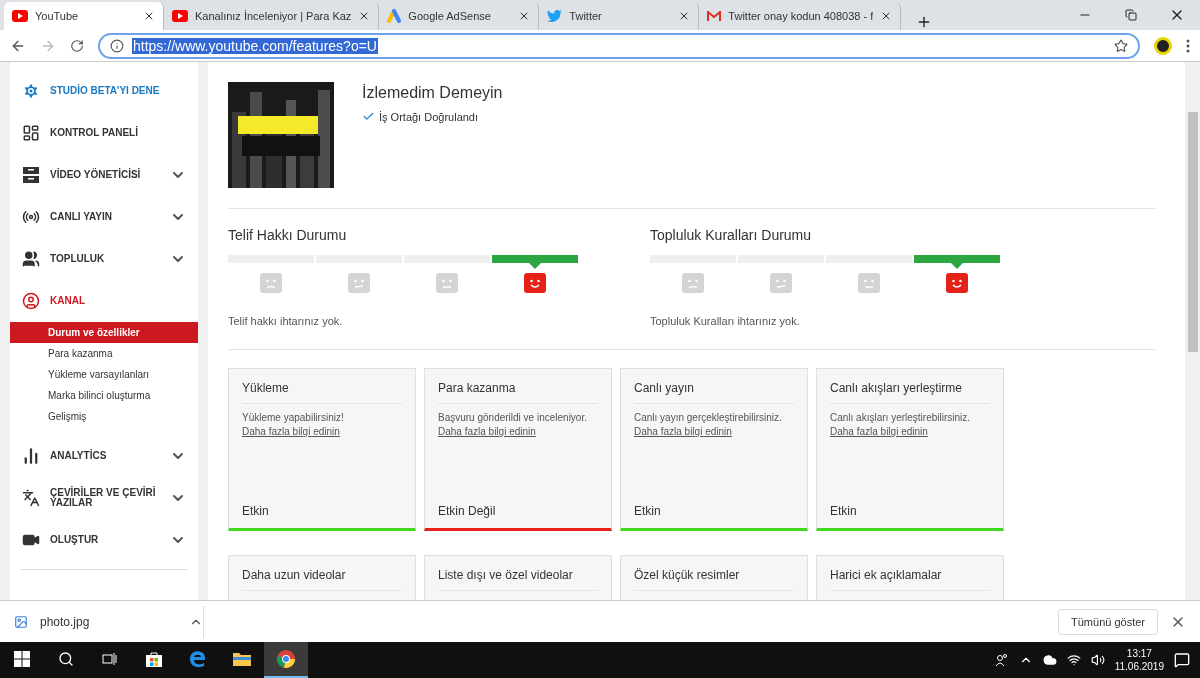 This screenshot has width=1200, height=678. I want to click on feature-title: Harici ek açıklamalar, so click(910, 579).